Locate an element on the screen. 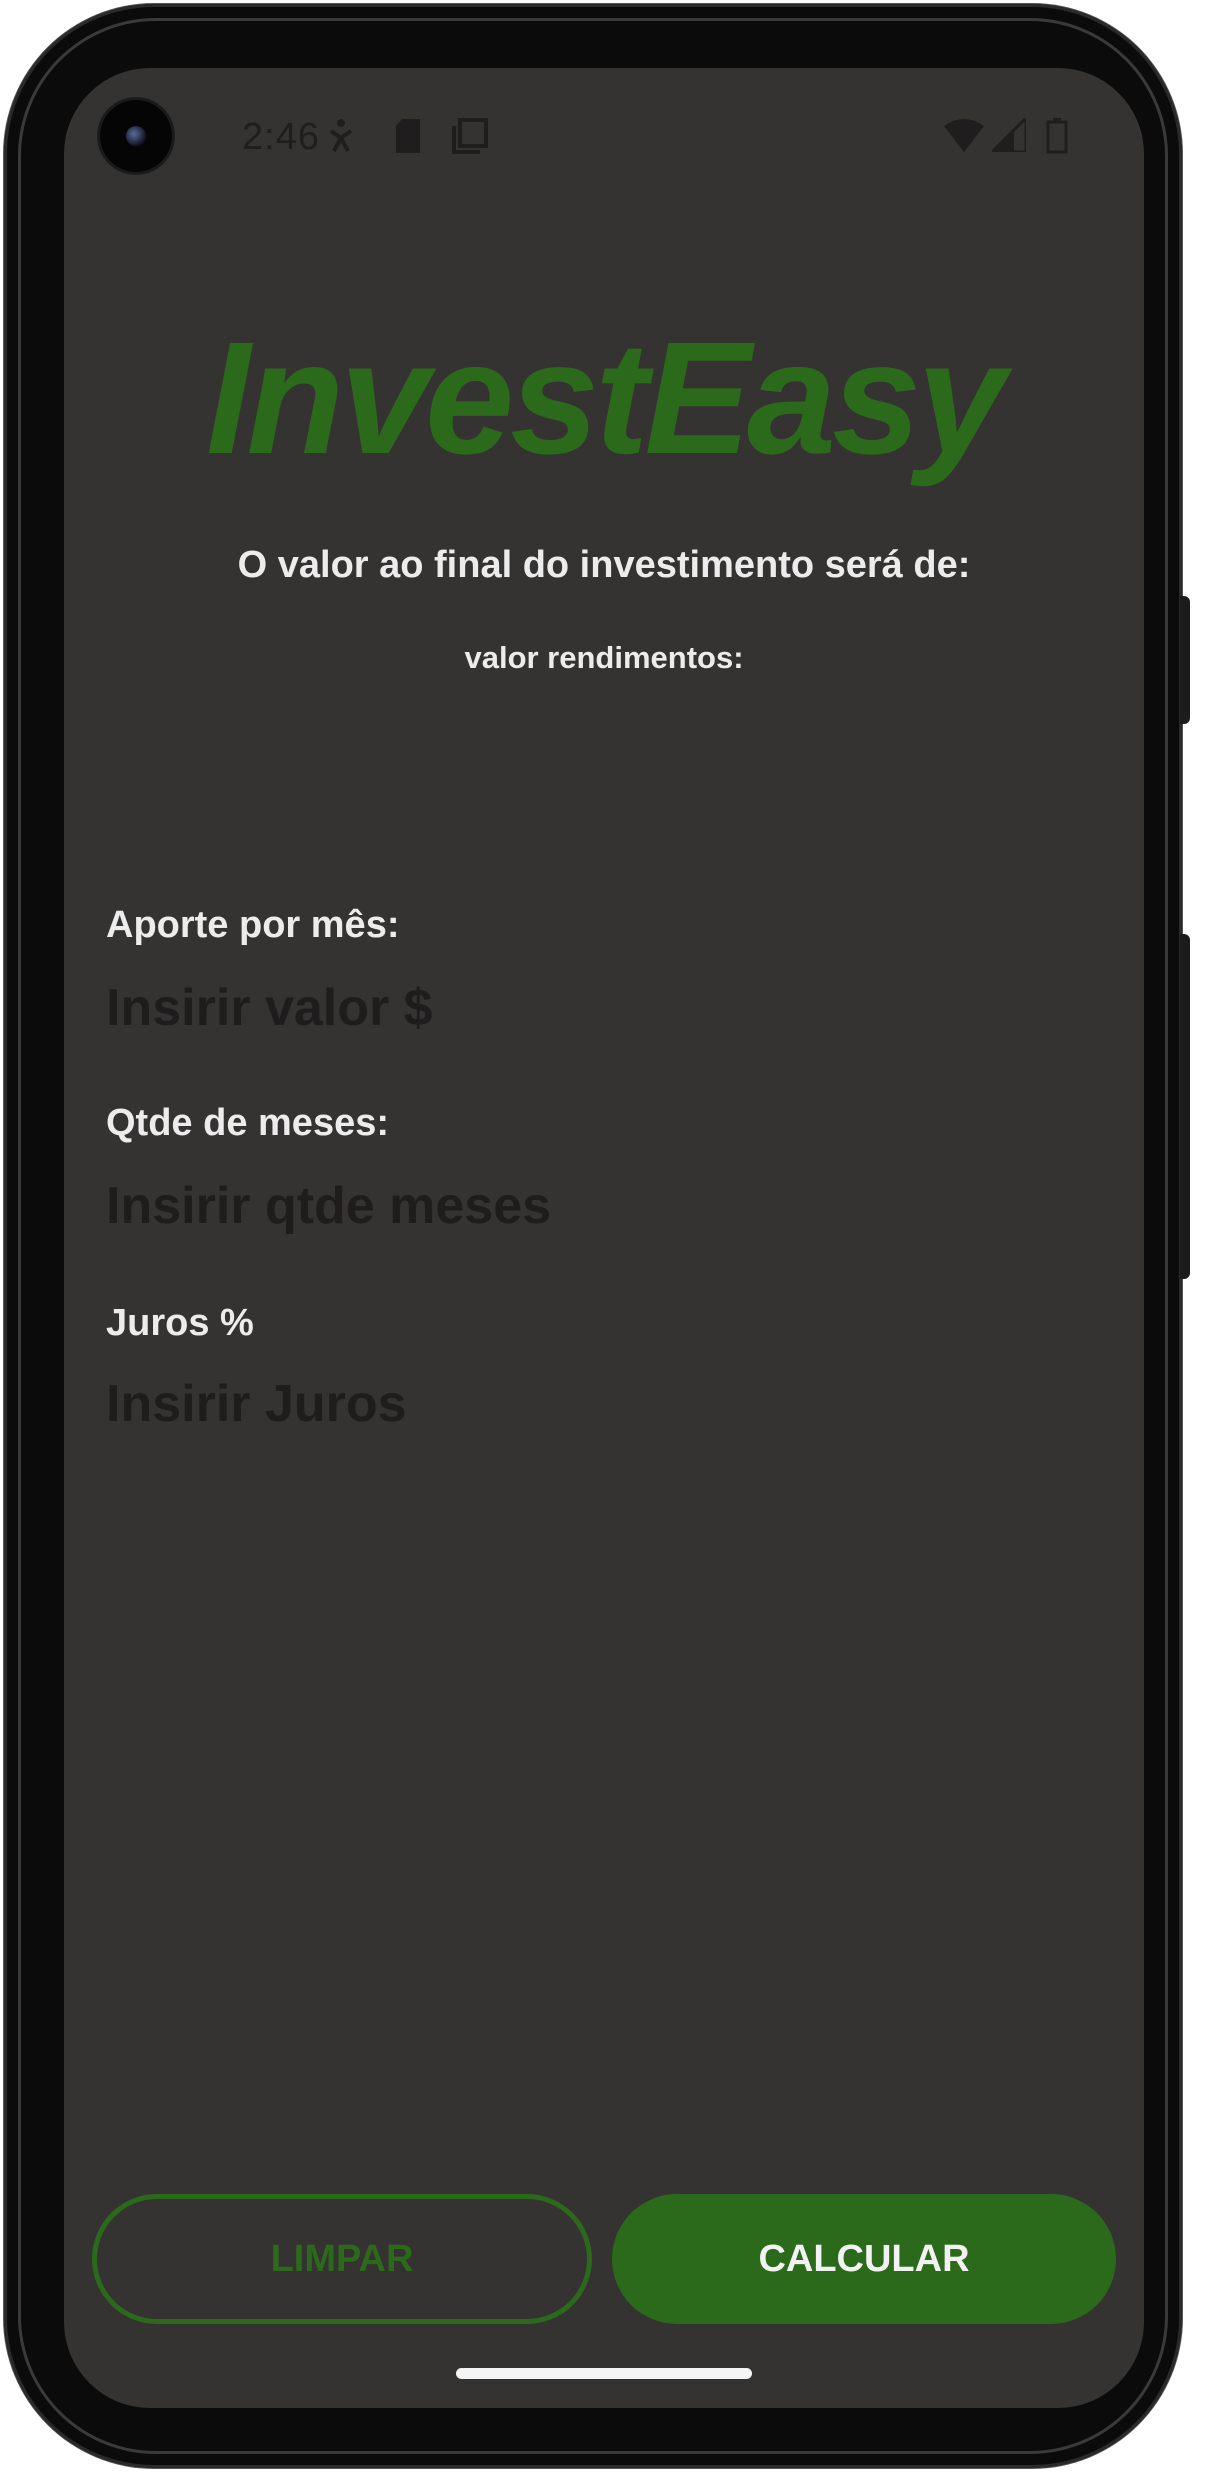  calculate-button: CALCULAR is located at coordinates (864, 2259).